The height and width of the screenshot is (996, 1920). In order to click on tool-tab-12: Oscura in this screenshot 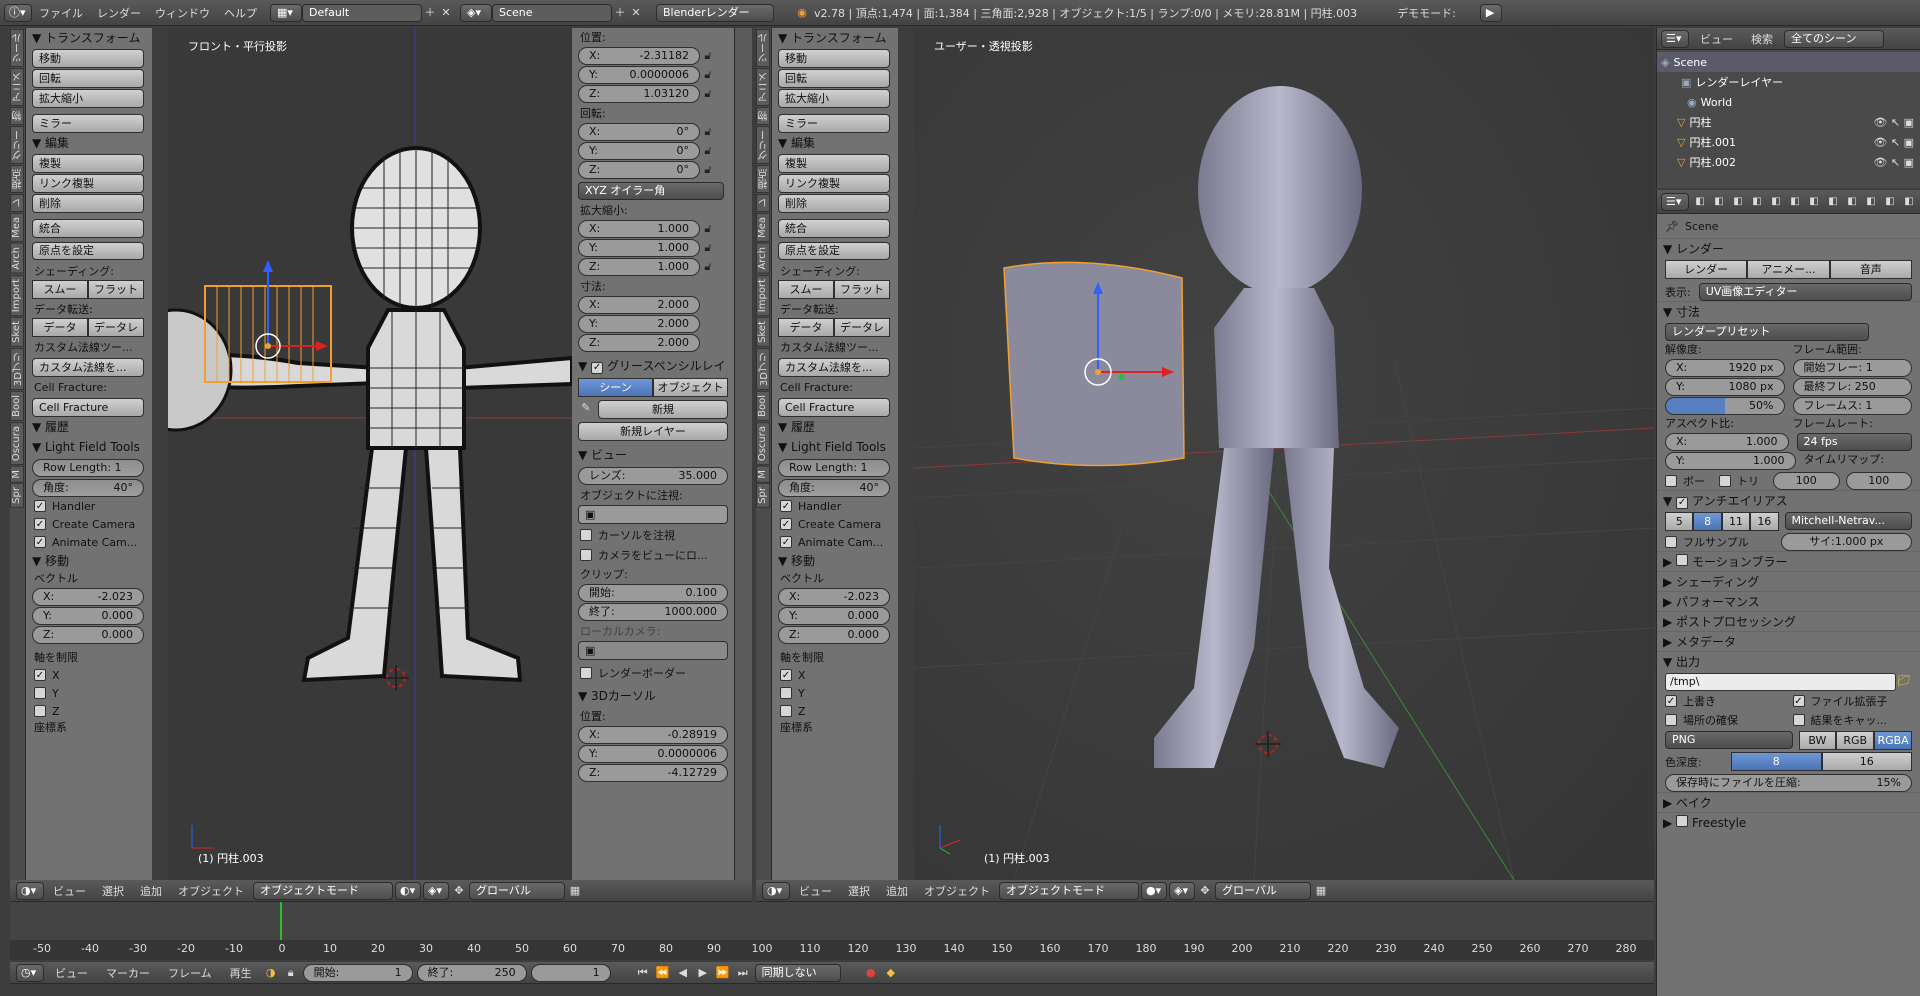, I will do `click(17, 443)`.